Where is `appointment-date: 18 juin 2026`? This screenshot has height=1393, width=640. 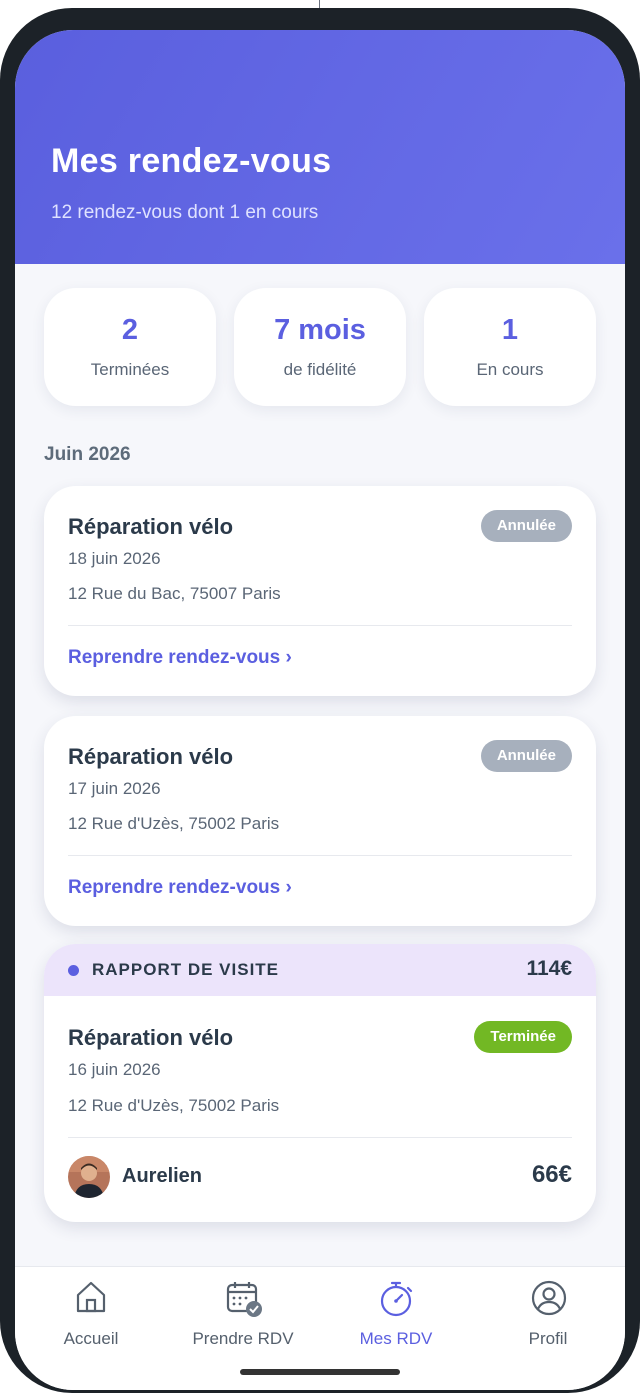 appointment-date: 18 juin 2026 is located at coordinates (114, 558).